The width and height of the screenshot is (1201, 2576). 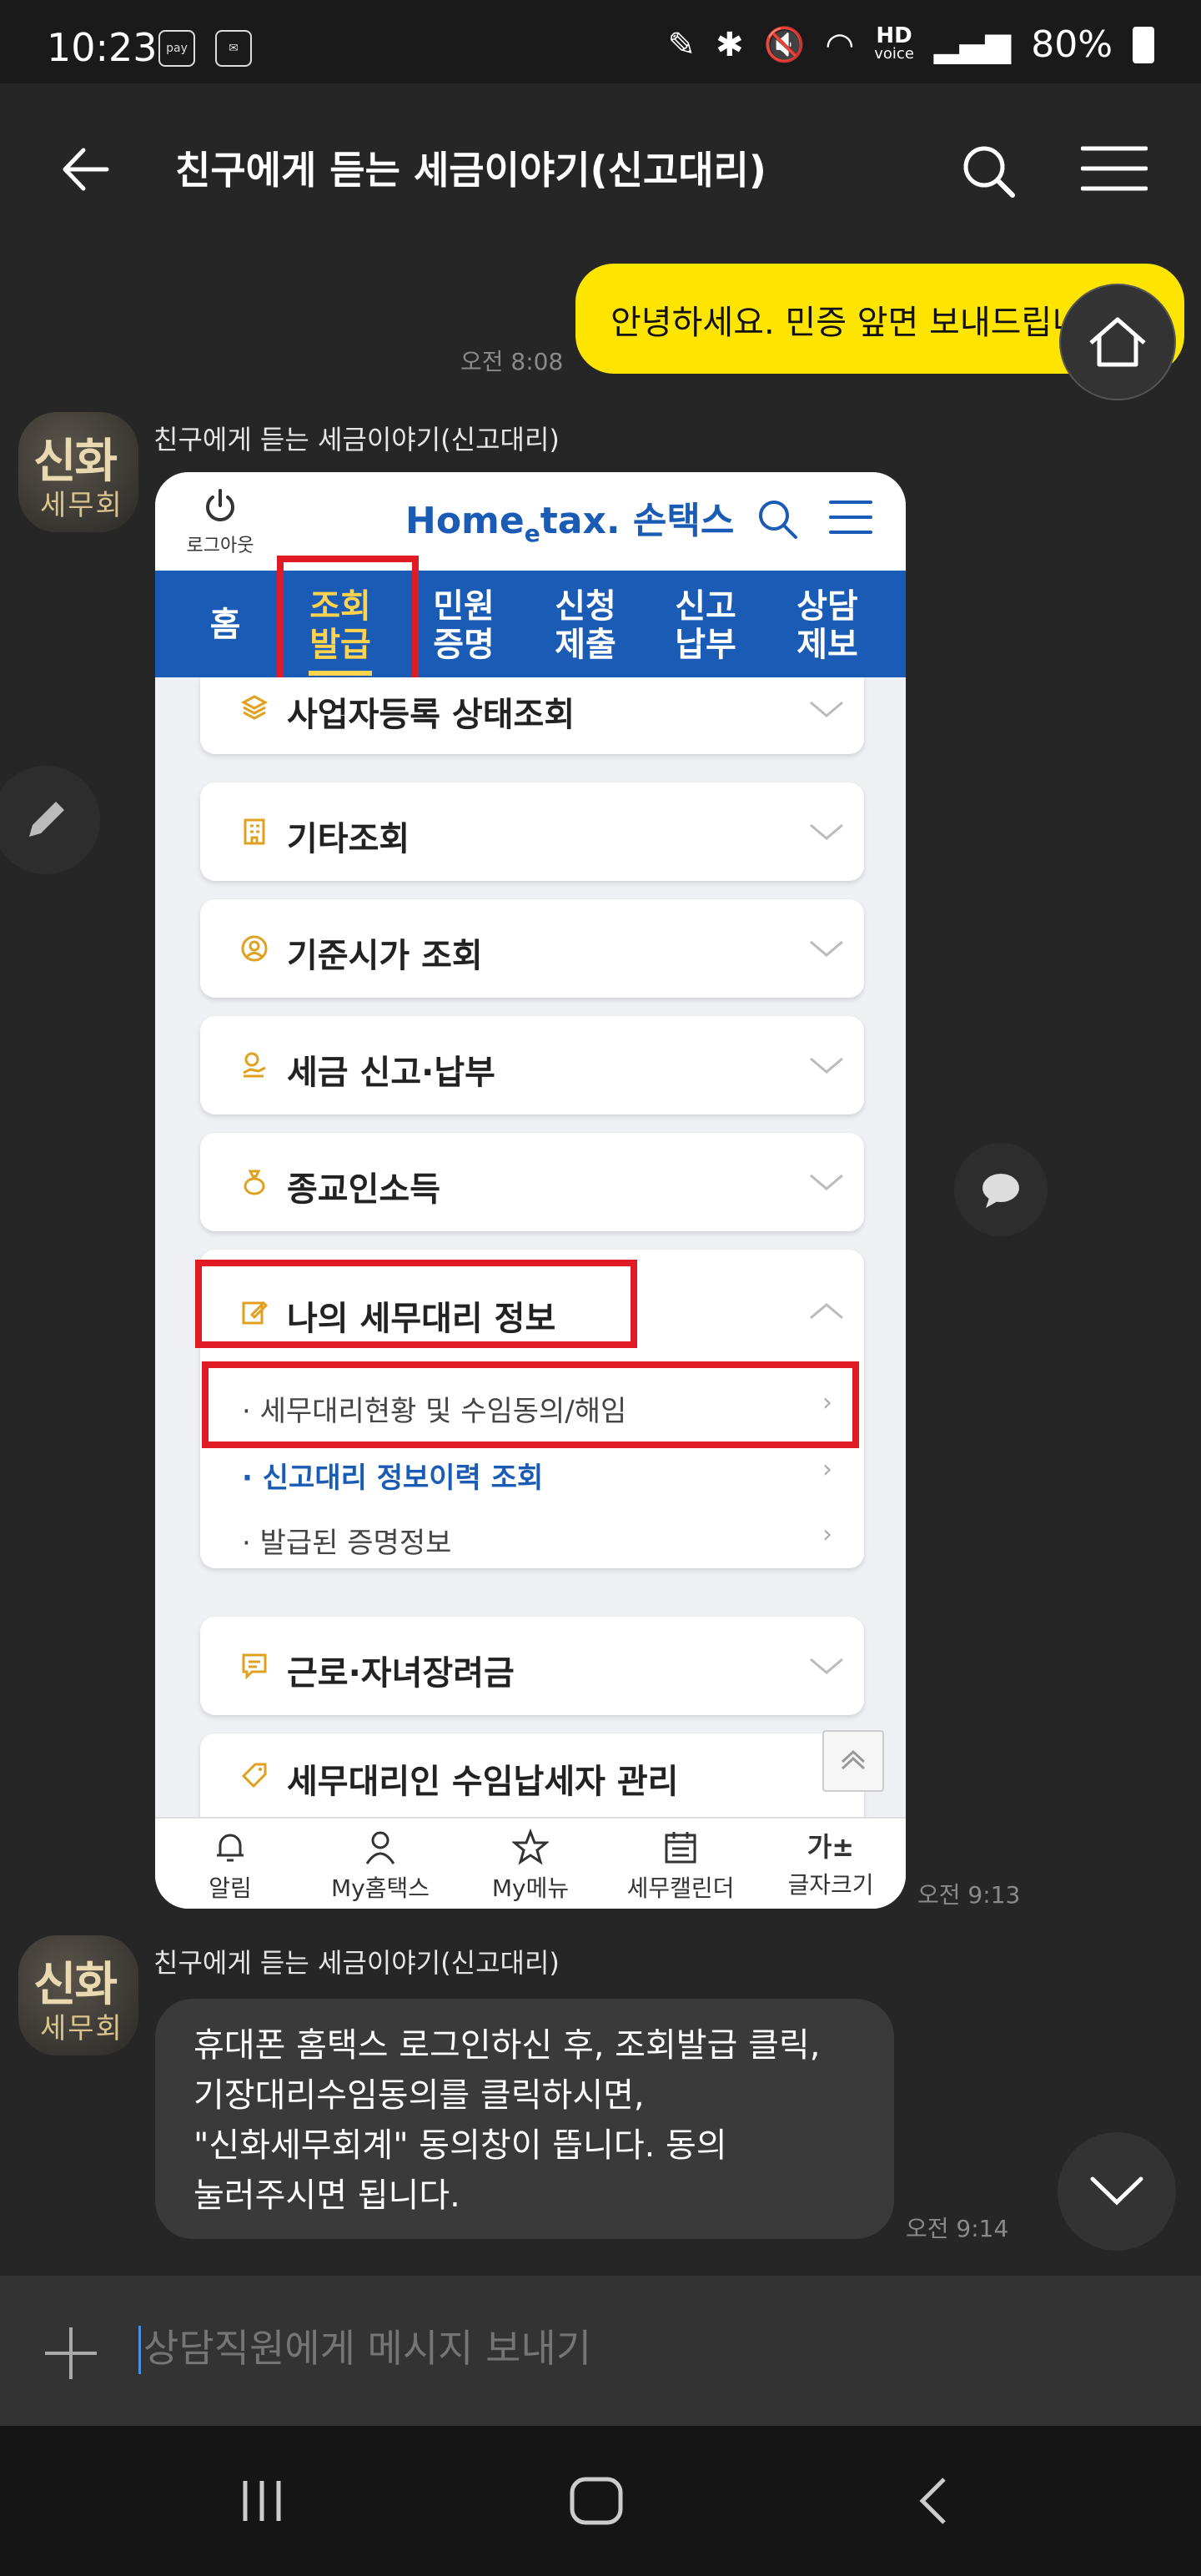 What do you see at coordinates (103, 47) in the screenshot?
I see `status-time: 10:23` at bounding box center [103, 47].